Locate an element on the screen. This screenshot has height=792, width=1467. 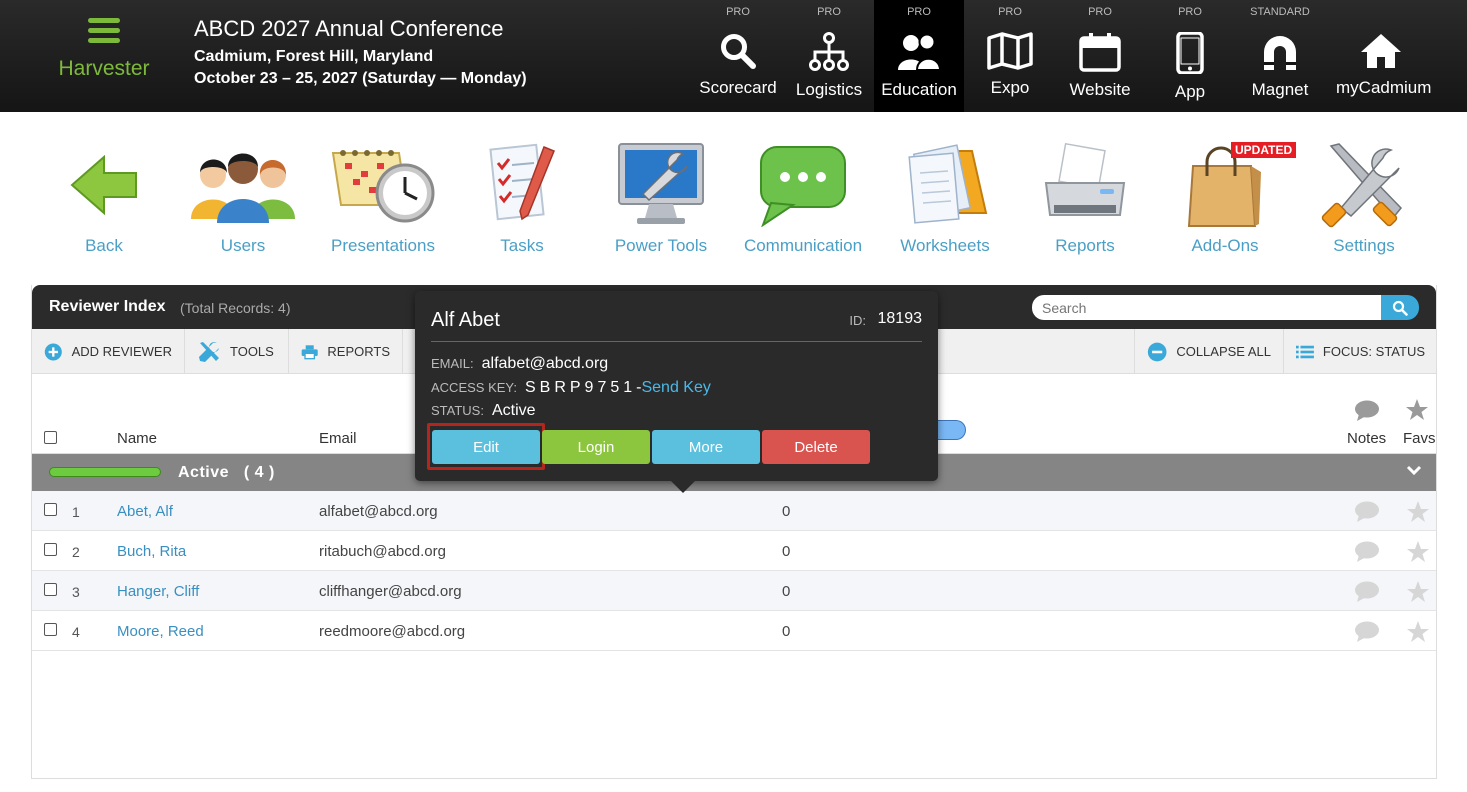
nav-label: Magnet is located at coordinates (1280, 89).